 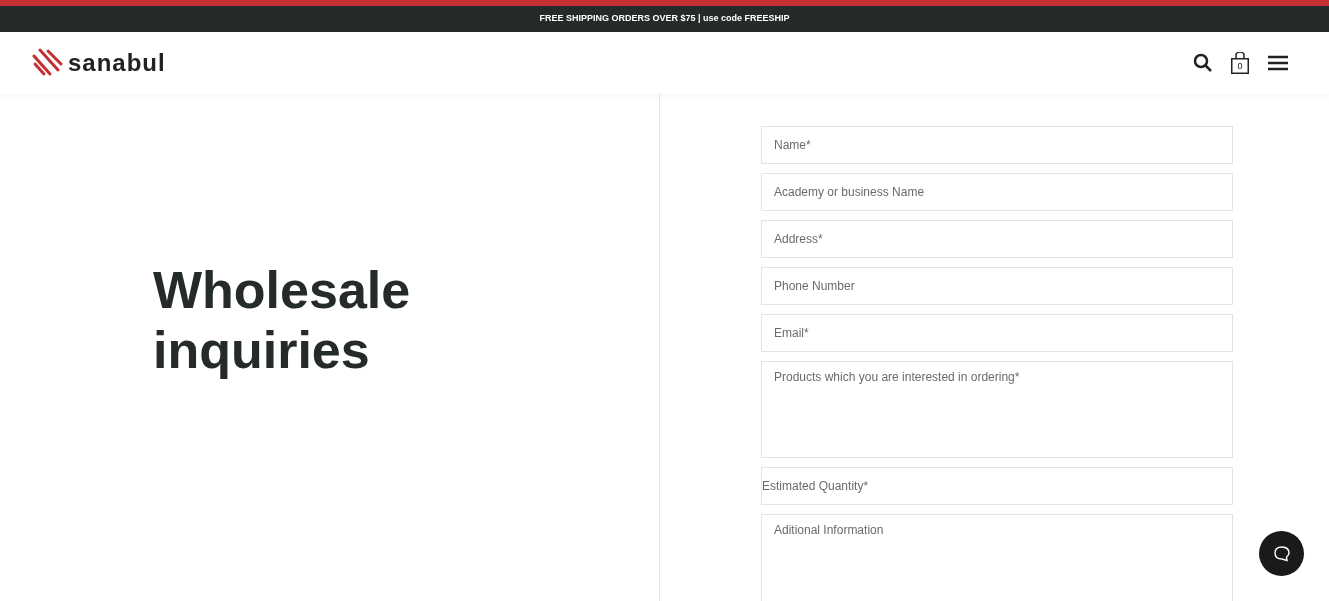 What do you see at coordinates (997, 192) in the screenshot?
I see `input-field: Academy or business Name` at bounding box center [997, 192].